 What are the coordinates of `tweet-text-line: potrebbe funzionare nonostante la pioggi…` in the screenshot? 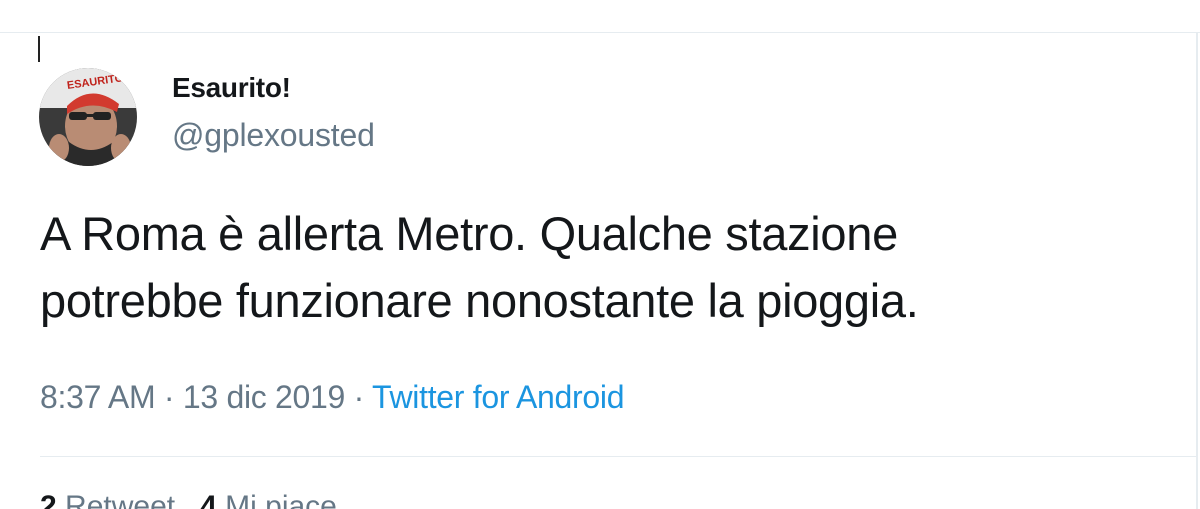 It's located at (479, 300).